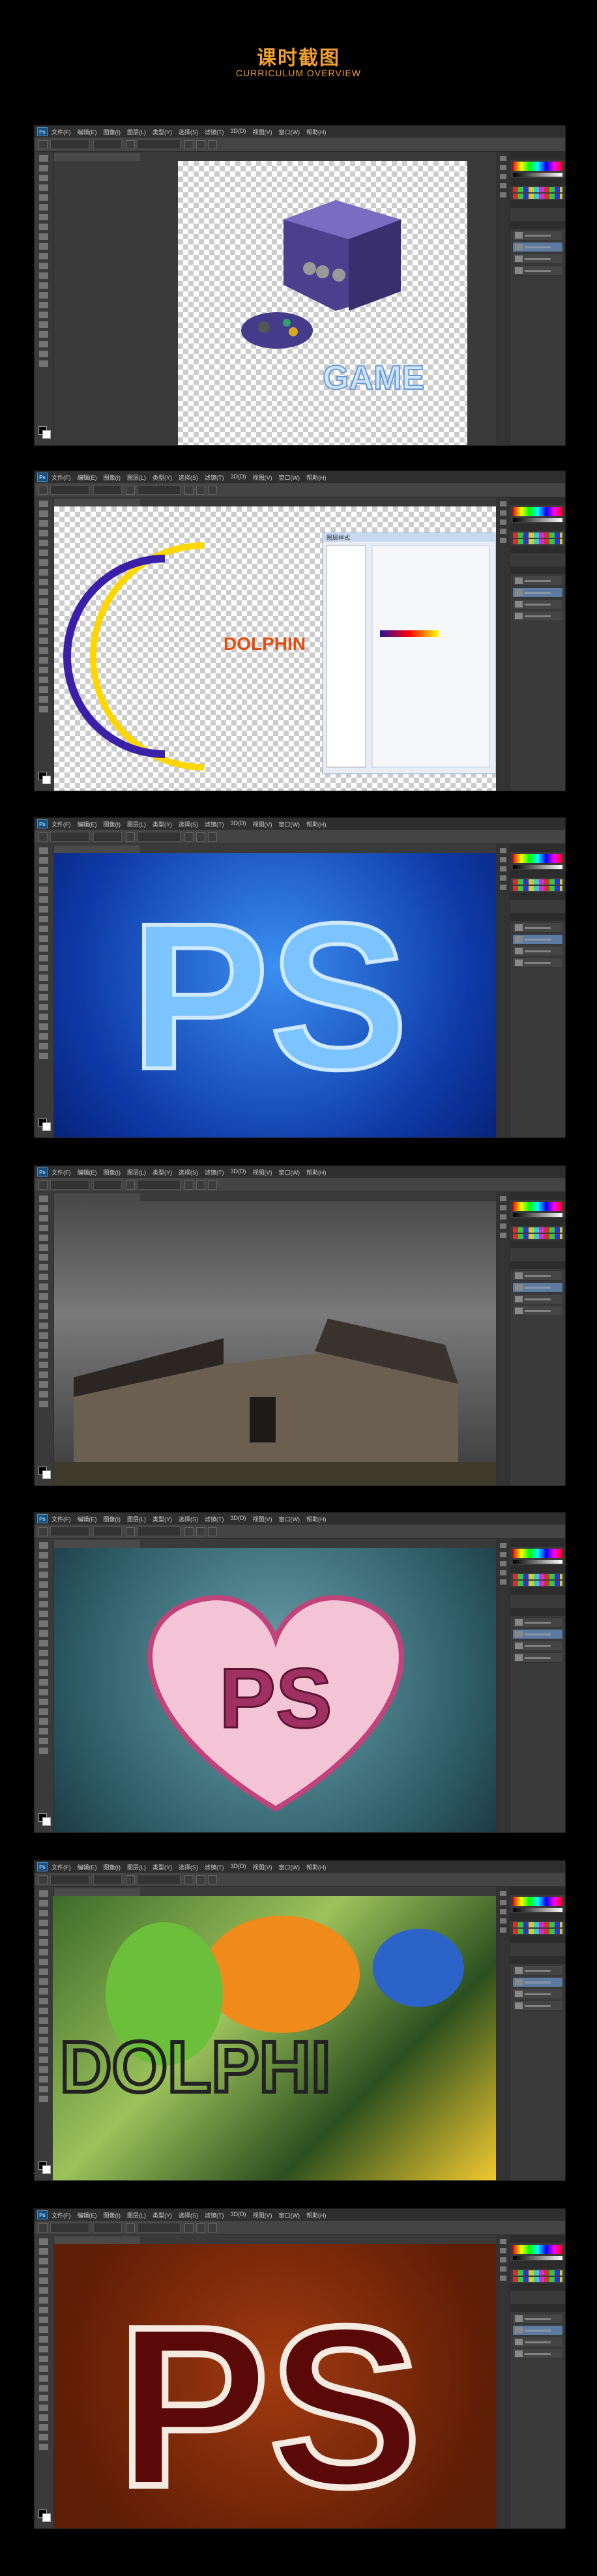  I want to click on color-spectrum, so click(537, 1901).